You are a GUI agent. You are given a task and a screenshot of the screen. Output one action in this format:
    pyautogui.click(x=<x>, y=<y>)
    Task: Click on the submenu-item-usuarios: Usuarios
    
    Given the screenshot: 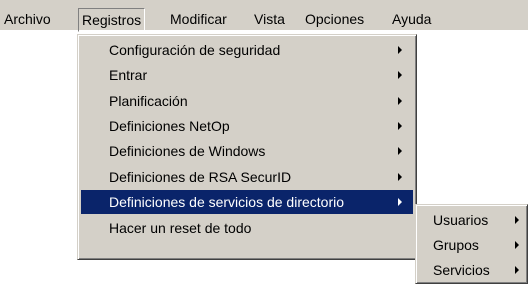 What is the action you would take?
    pyautogui.click(x=471, y=220)
    